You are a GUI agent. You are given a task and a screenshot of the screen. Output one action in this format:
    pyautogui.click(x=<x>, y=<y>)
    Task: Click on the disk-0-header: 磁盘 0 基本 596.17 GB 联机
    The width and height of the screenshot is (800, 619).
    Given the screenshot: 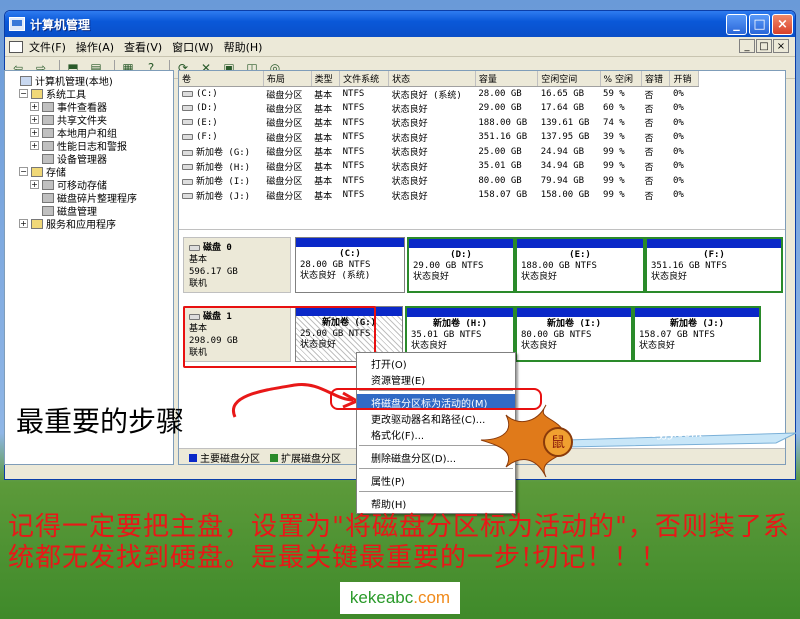 What is the action you would take?
    pyautogui.click(x=237, y=265)
    